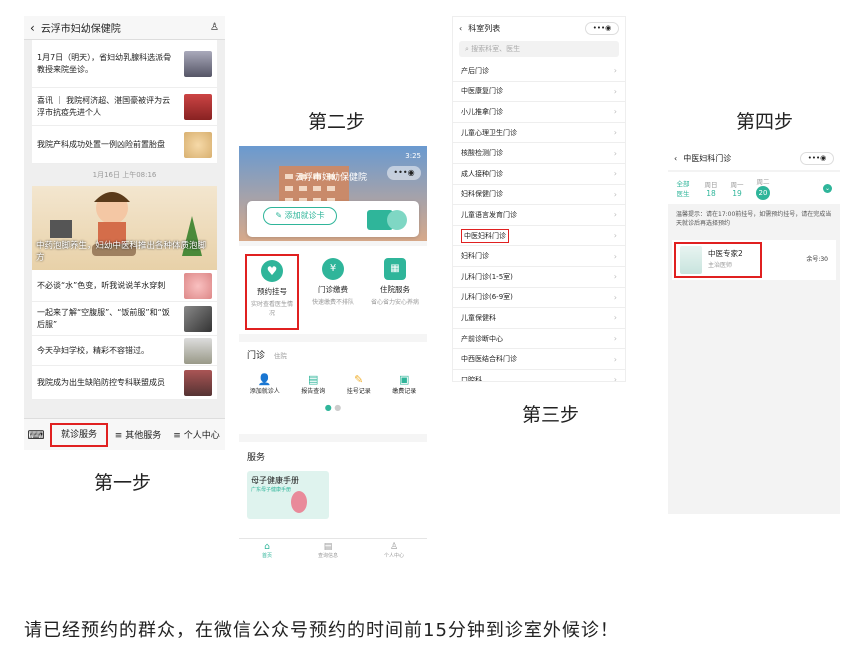 This screenshot has width=853, height=647. Describe the element at coordinates (124, 351) in the screenshot. I see `news-item: 今天孕妇学校，精彩不容错过。` at that location.